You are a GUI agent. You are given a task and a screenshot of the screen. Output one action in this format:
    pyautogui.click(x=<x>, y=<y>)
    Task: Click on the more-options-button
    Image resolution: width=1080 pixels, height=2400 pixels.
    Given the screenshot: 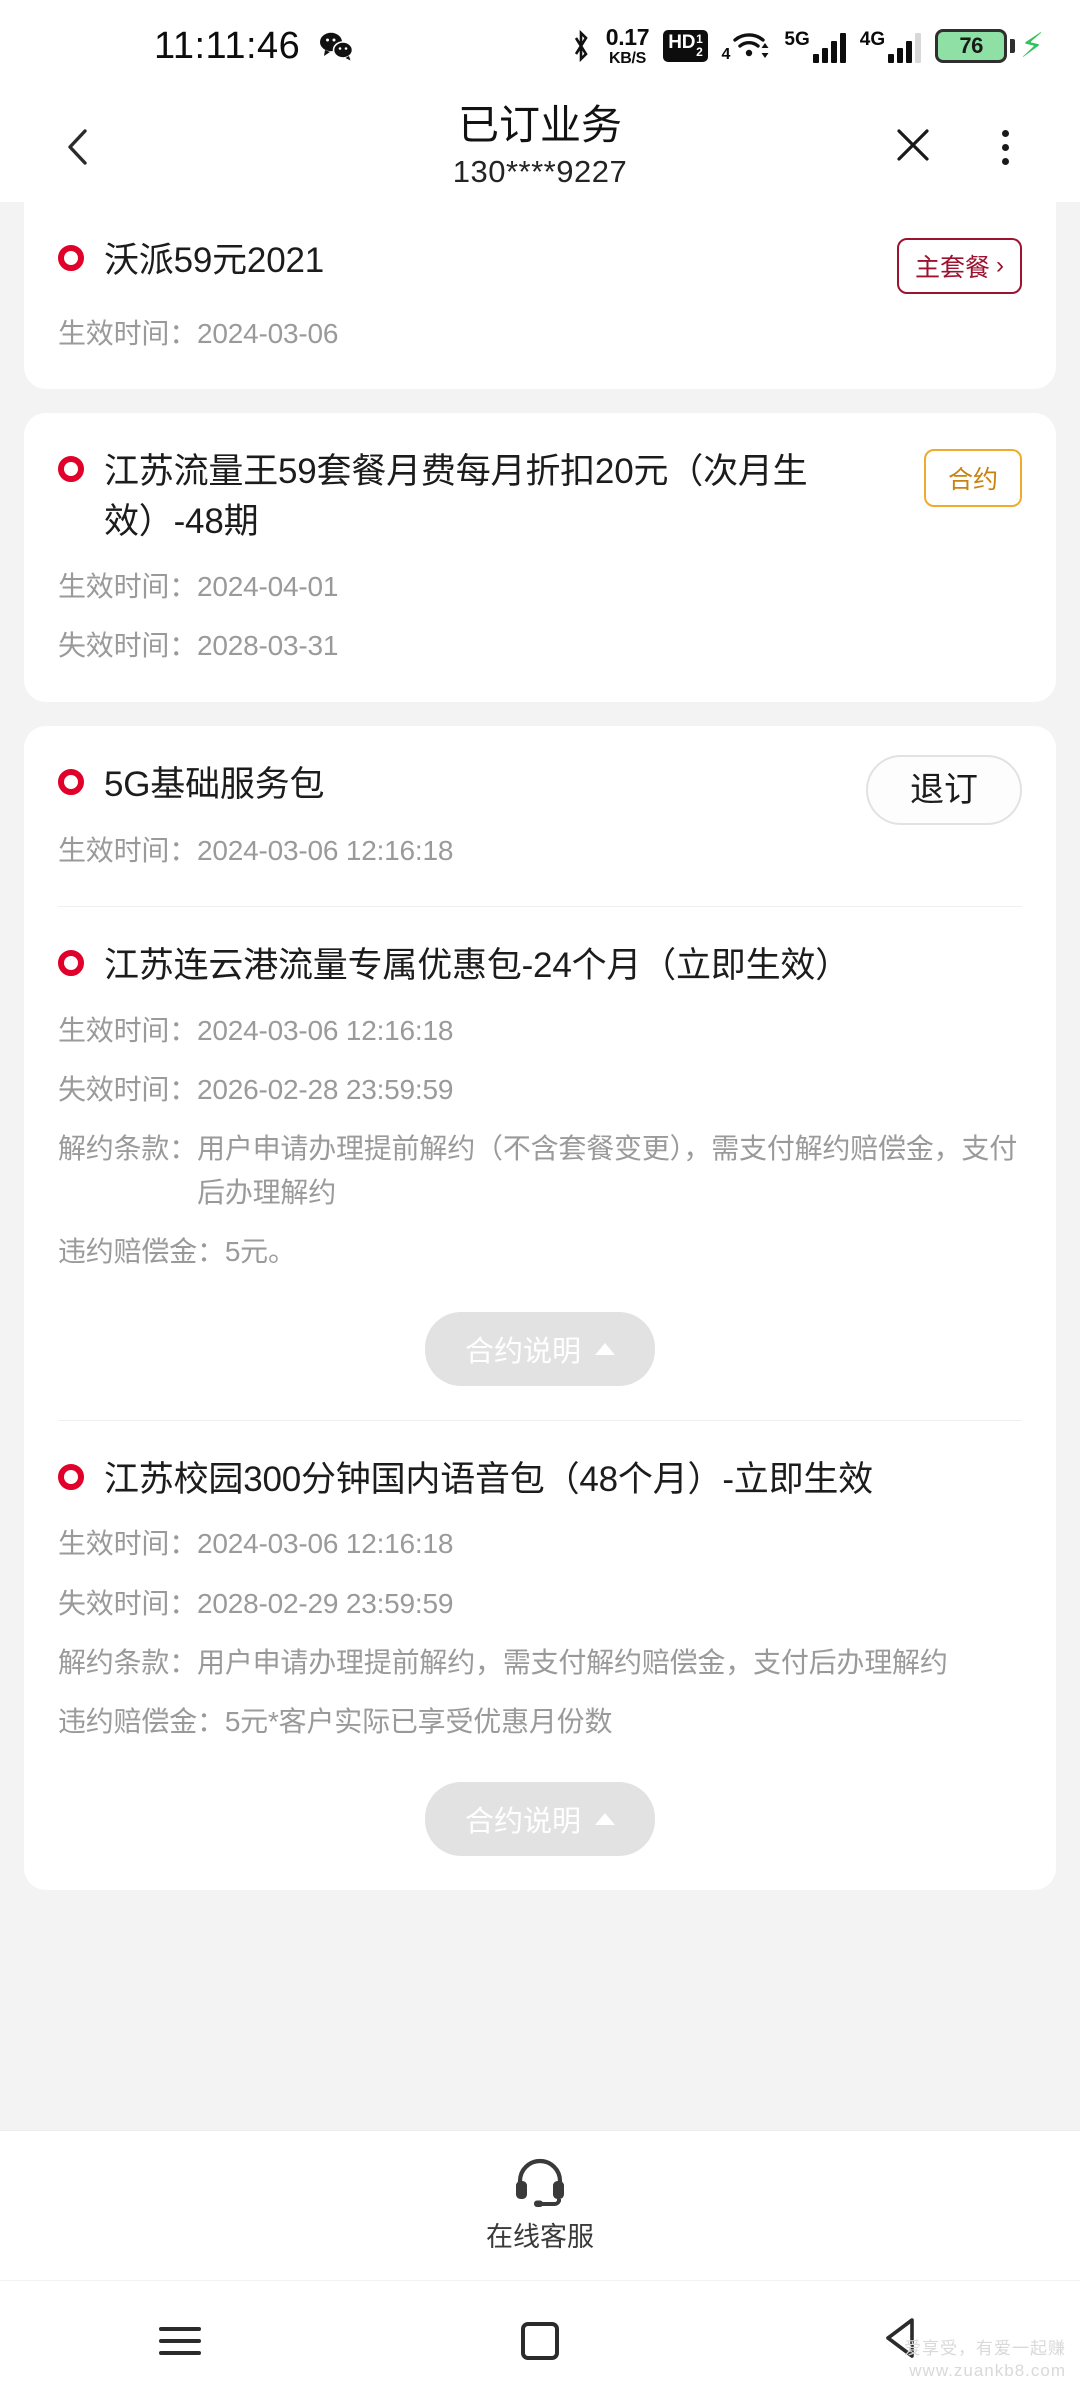 What is the action you would take?
    pyautogui.click(x=1005, y=147)
    